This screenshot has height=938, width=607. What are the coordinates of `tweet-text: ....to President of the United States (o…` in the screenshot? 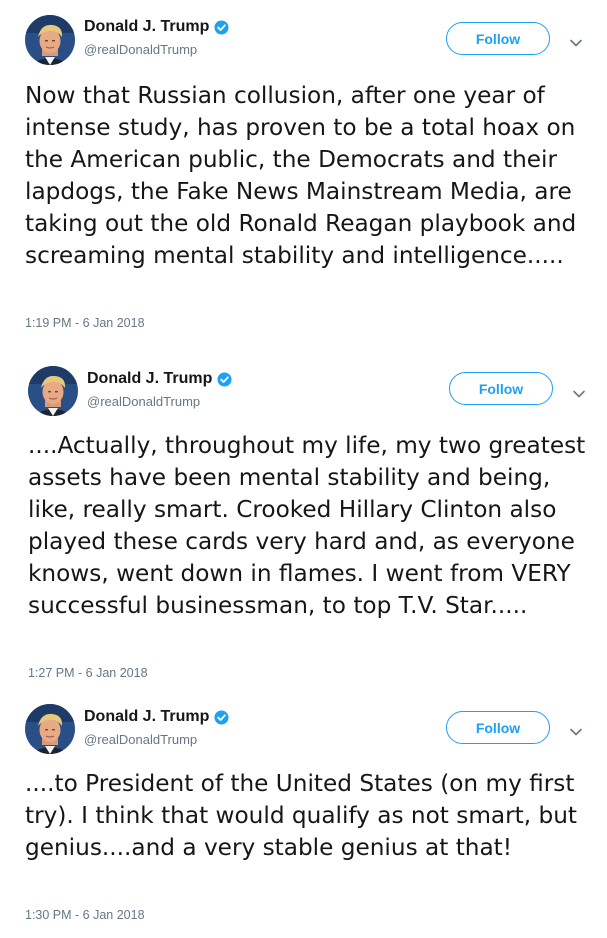 It's located at (301, 815).